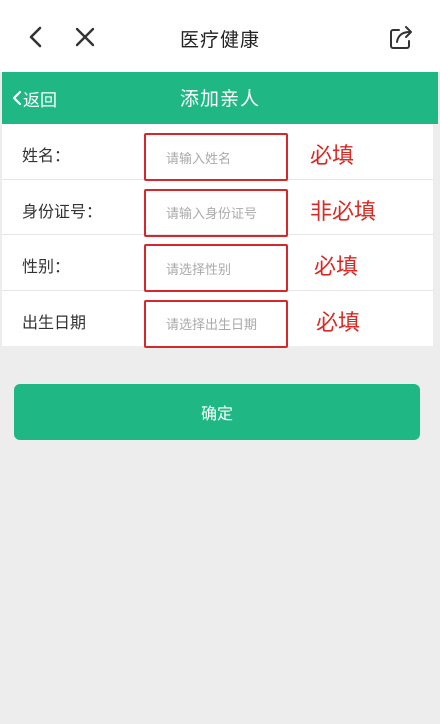 The image size is (440, 724). I want to click on name-label: 姓名：, so click(46, 155).